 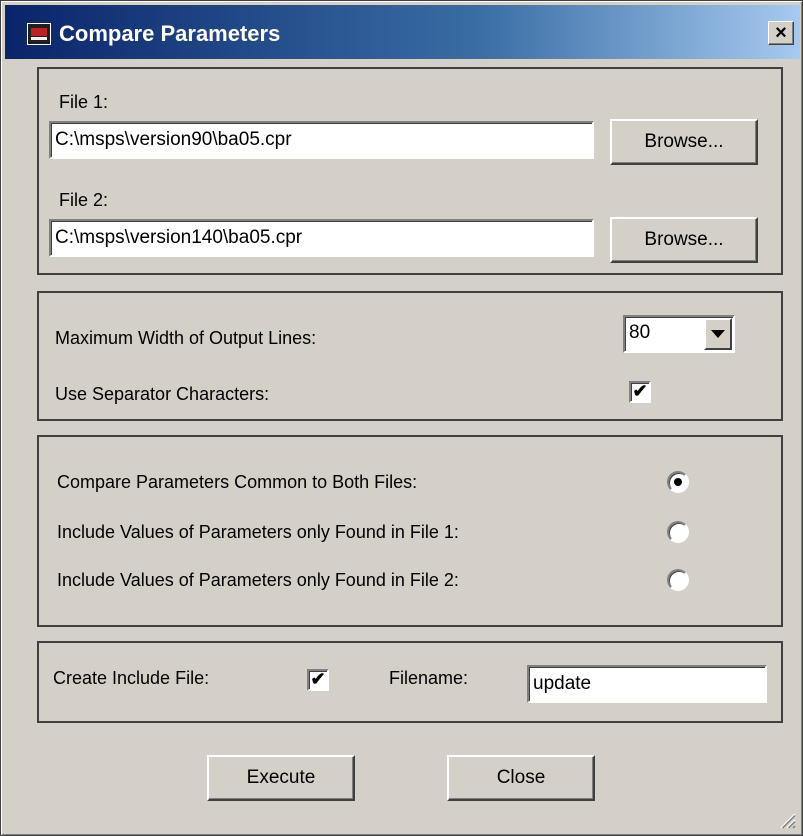 I want to click on include-file1-radio, so click(x=678, y=532).